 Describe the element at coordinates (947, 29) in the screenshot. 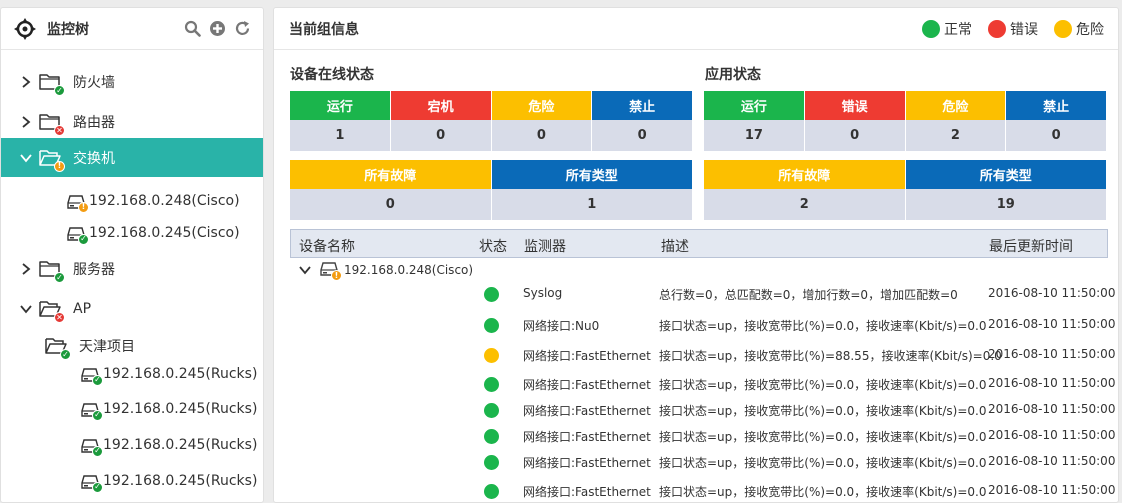

I see `legend-item-normal: 正常` at that location.